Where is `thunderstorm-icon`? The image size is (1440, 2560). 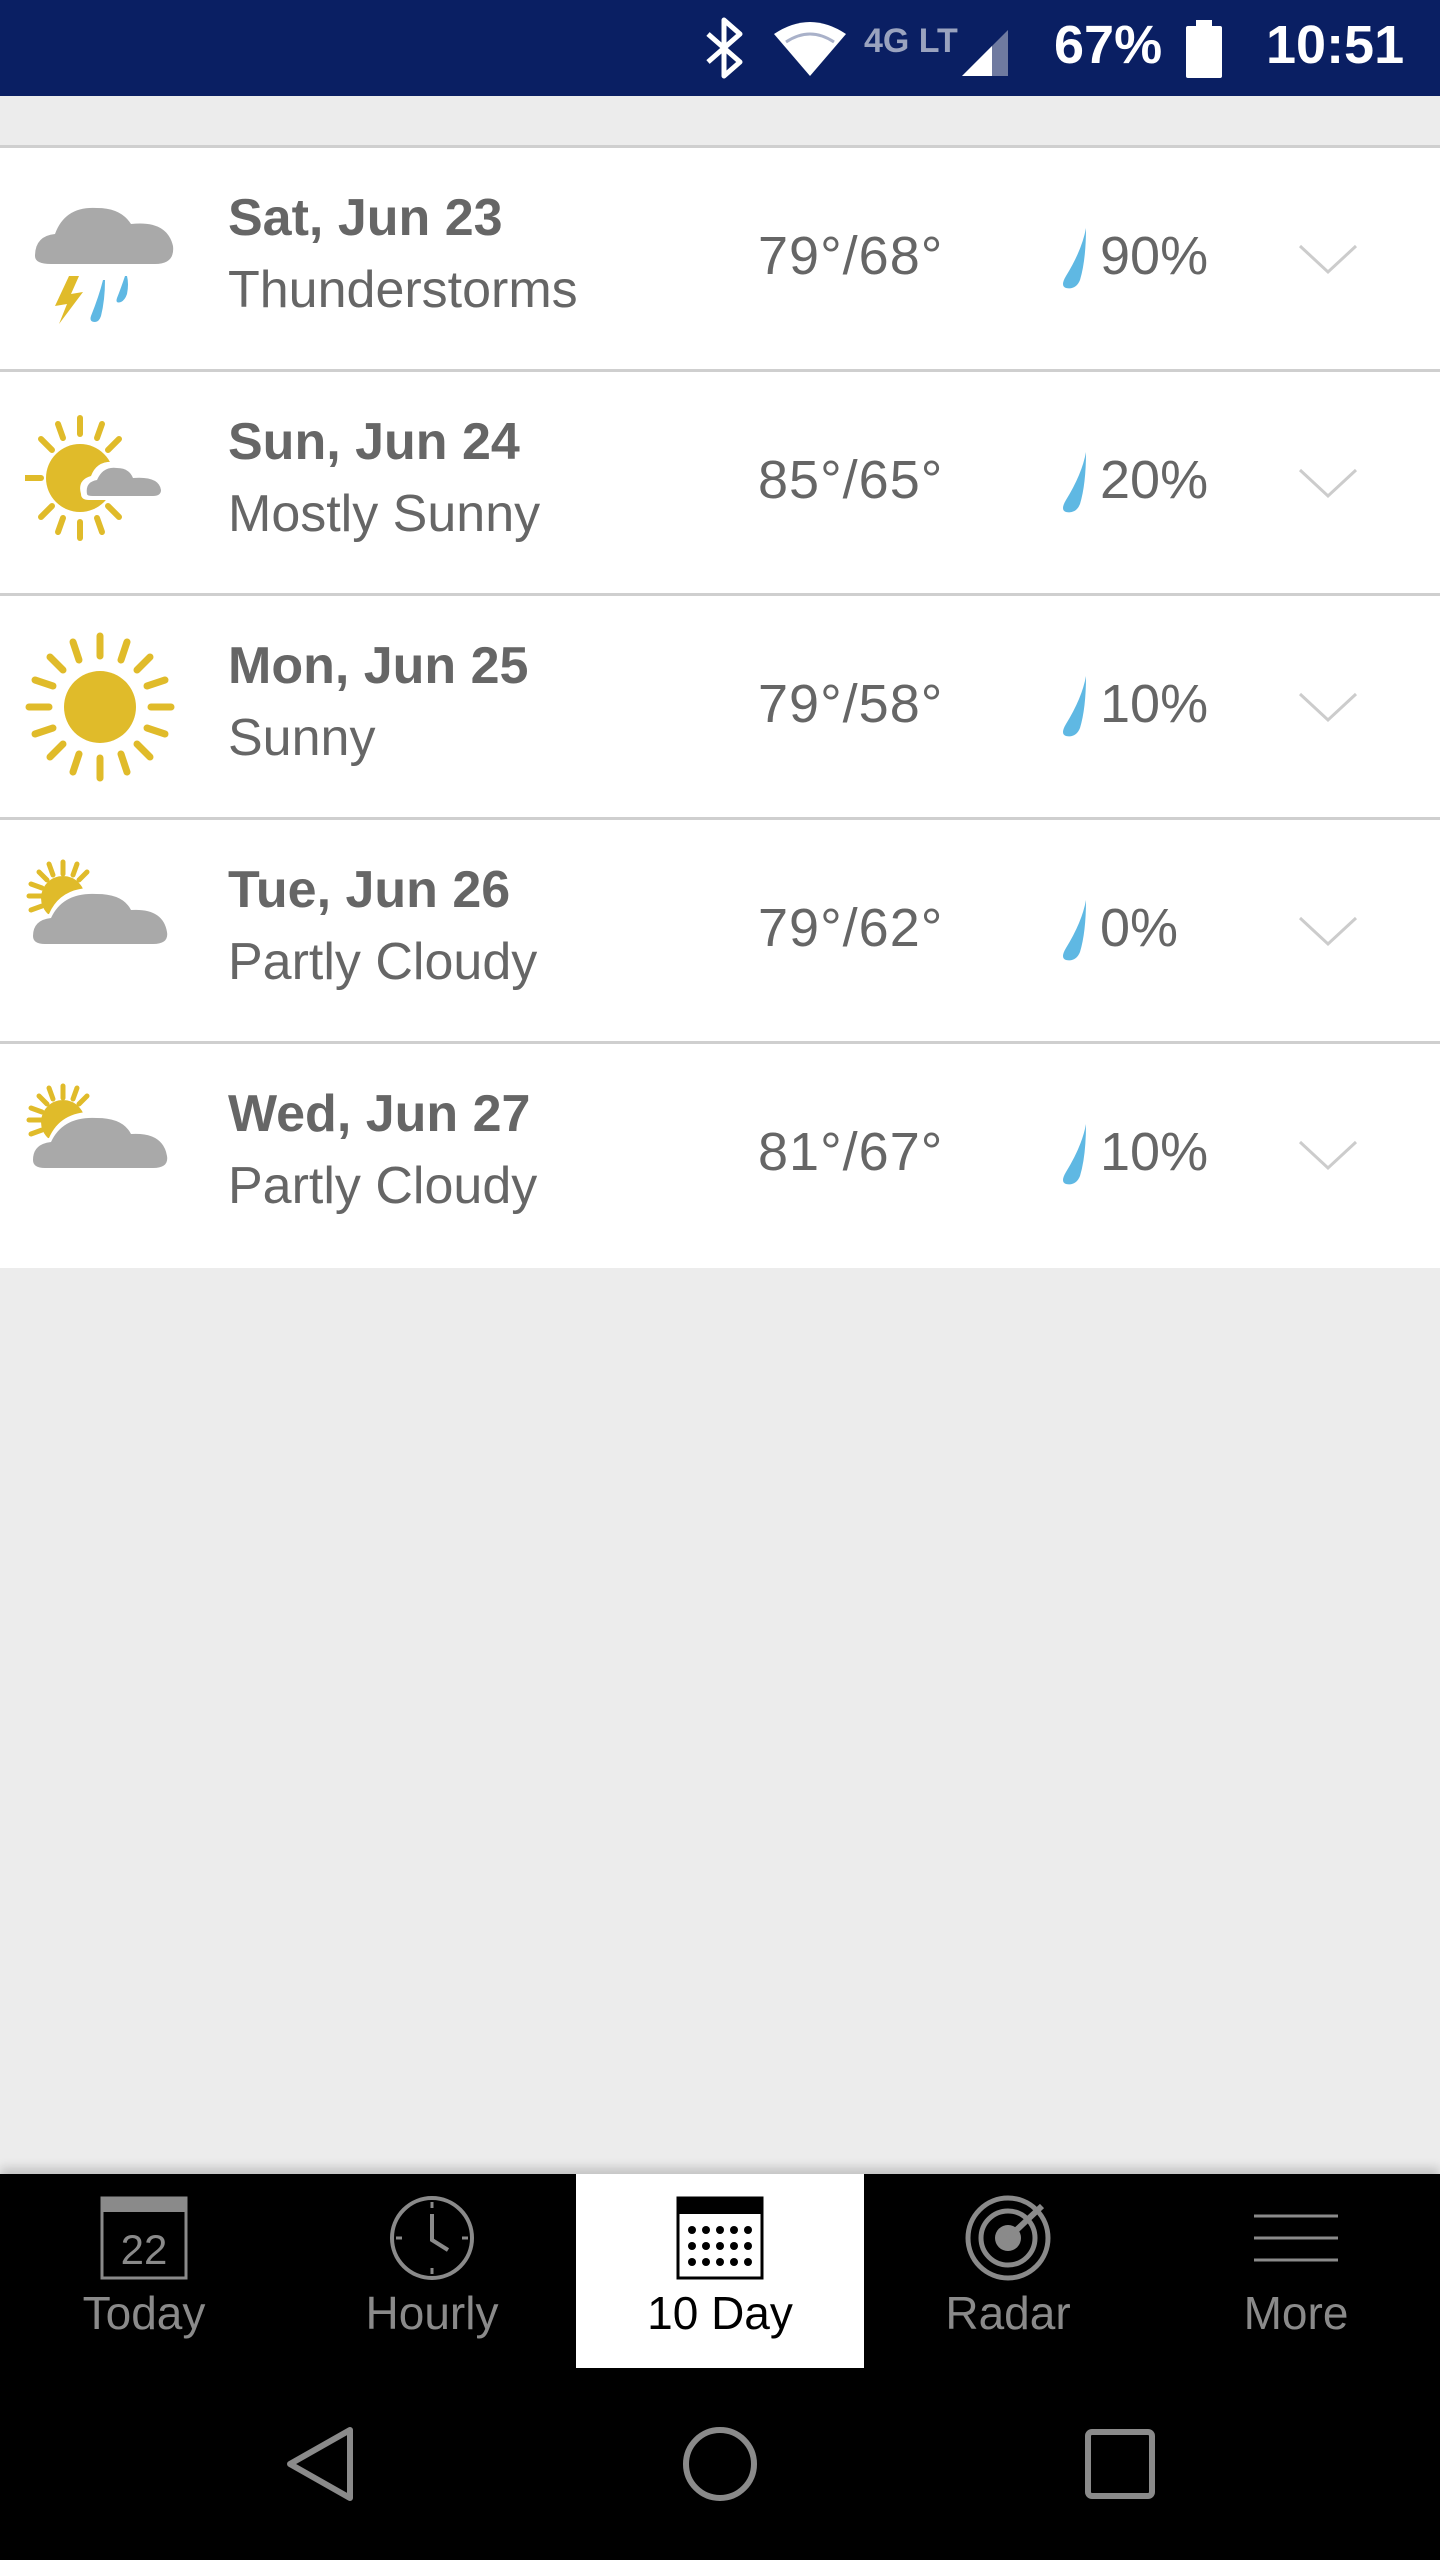
thunderstorm-icon is located at coordinates (104, 265).